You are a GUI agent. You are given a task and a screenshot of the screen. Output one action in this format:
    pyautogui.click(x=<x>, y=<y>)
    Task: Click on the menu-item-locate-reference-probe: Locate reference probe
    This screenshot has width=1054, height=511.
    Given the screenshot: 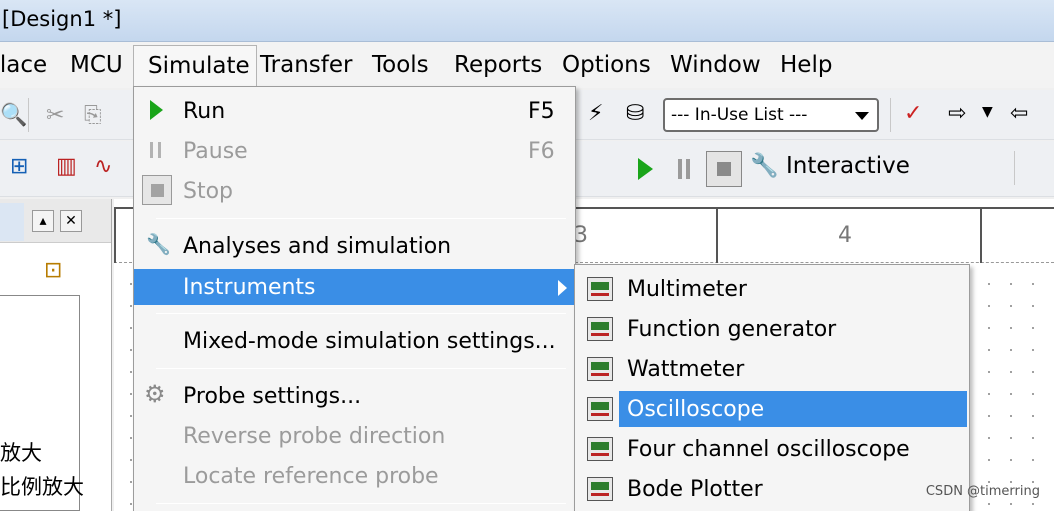 What is the action you would take?
    pyautogui.click(x=354, y=476)
    